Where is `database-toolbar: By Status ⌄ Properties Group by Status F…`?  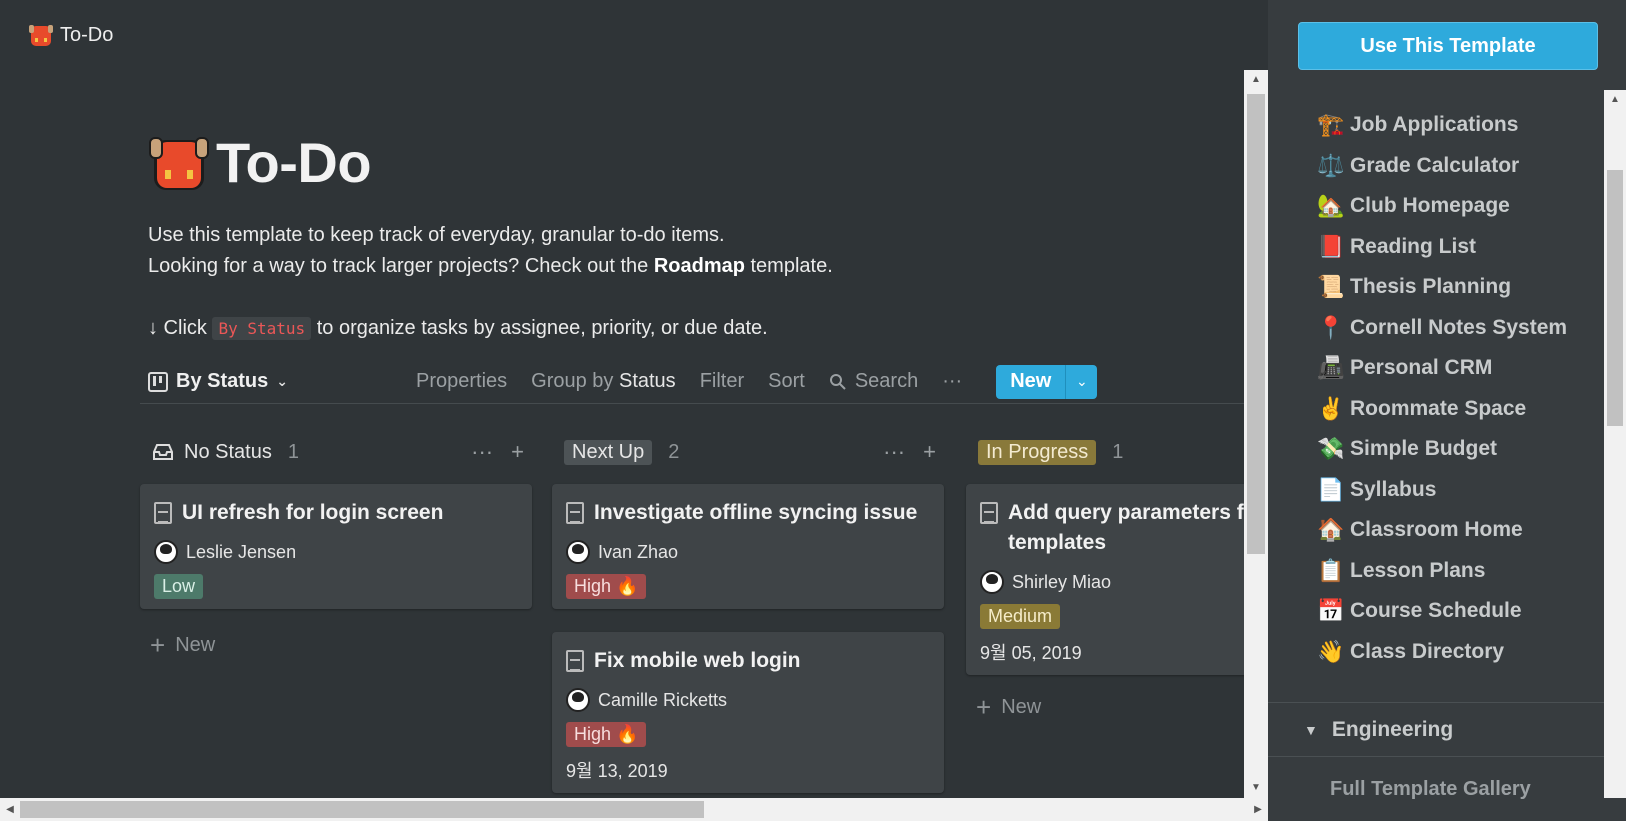 database-toolbar: By Status ⌄ Properties Group by Status F… is located at coordinates (692, 382).